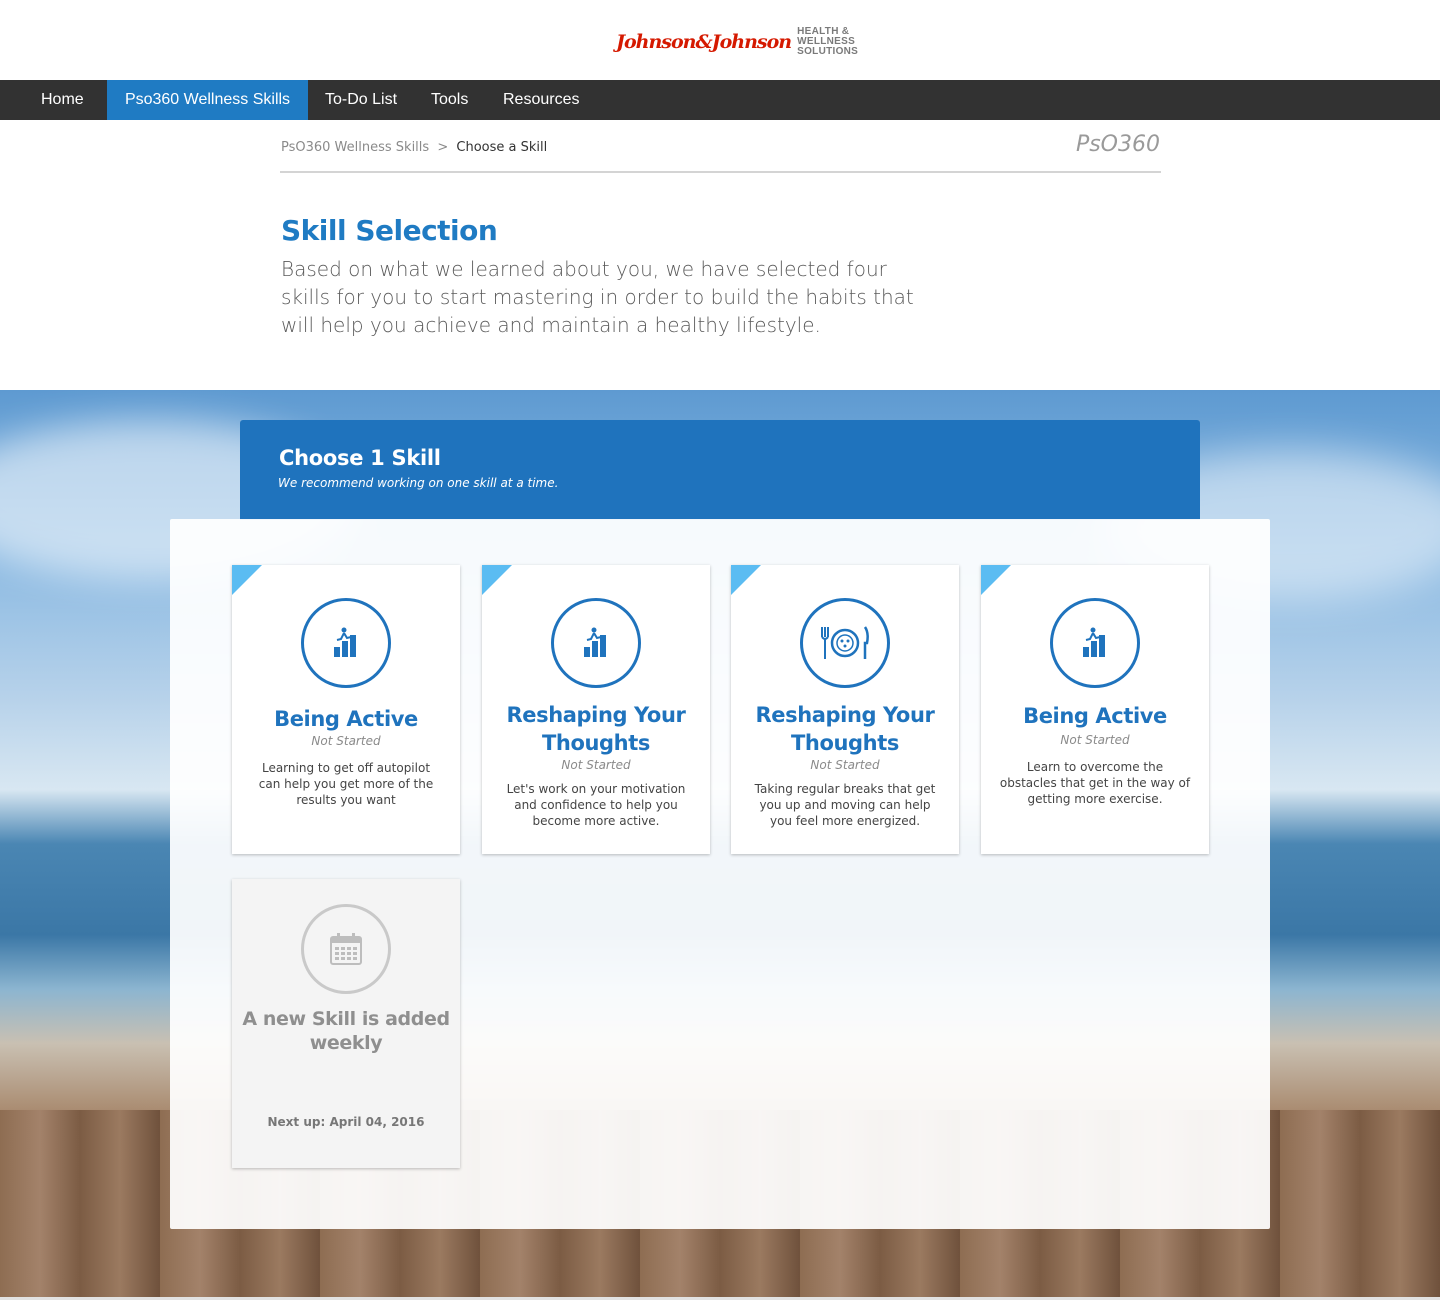  What do you see at coordinates (355, 147) in the screenshot?
I see `breadcrumb-parent-link: PsO360 Wellness Skills` at bounding box center [355, 147].